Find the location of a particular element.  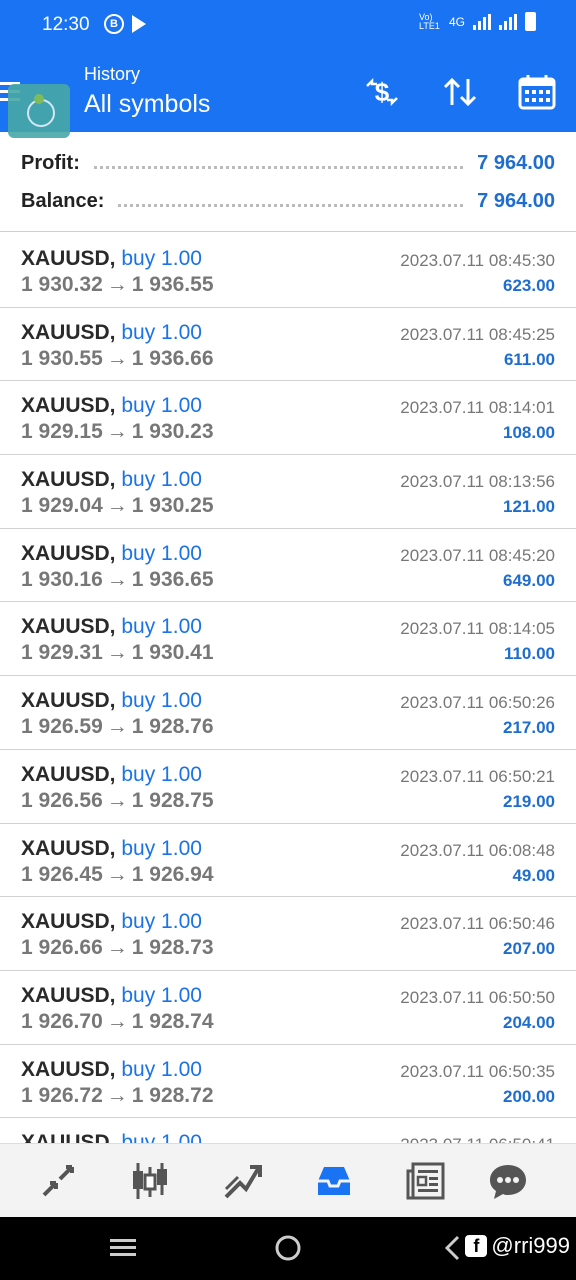

close-price: 1 936.66 is located at coordinates (172, 358).